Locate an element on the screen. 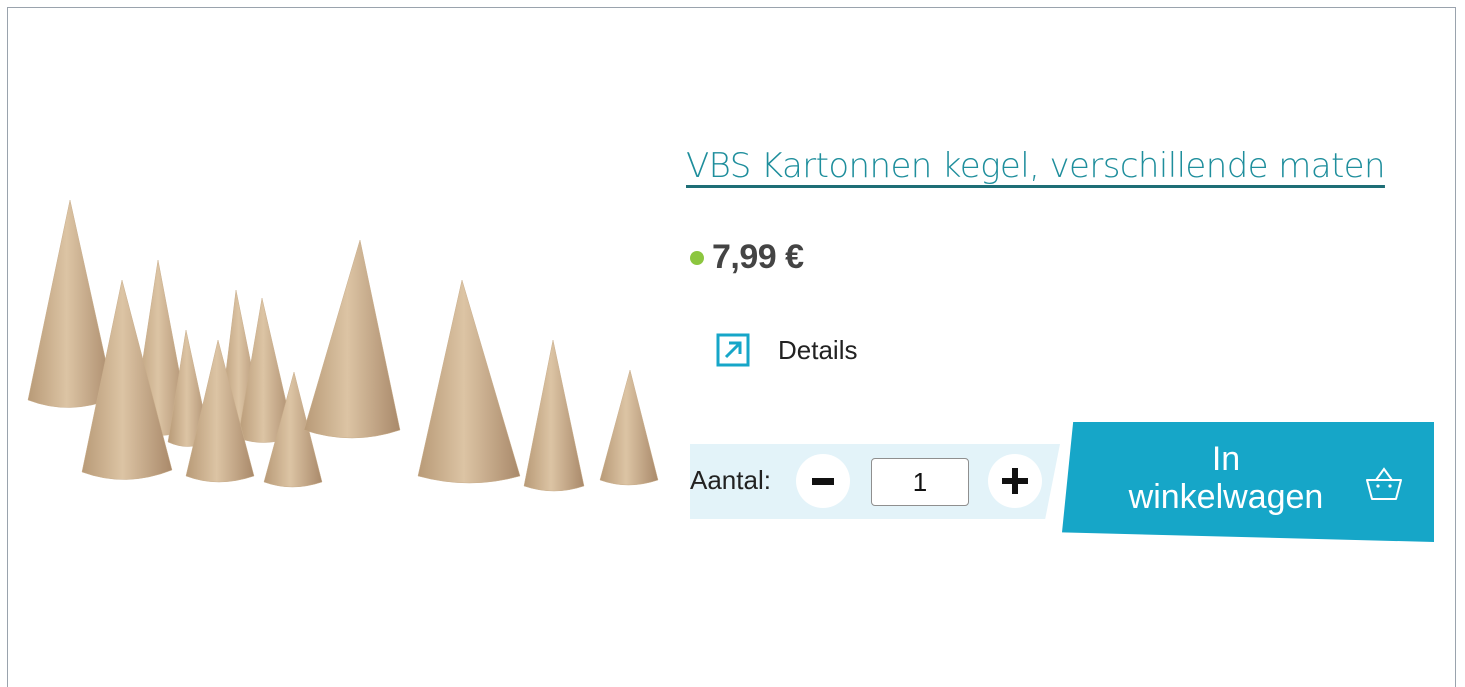 The image size is (1465, 687). plus-icon is located at coordinates (1015, 481).